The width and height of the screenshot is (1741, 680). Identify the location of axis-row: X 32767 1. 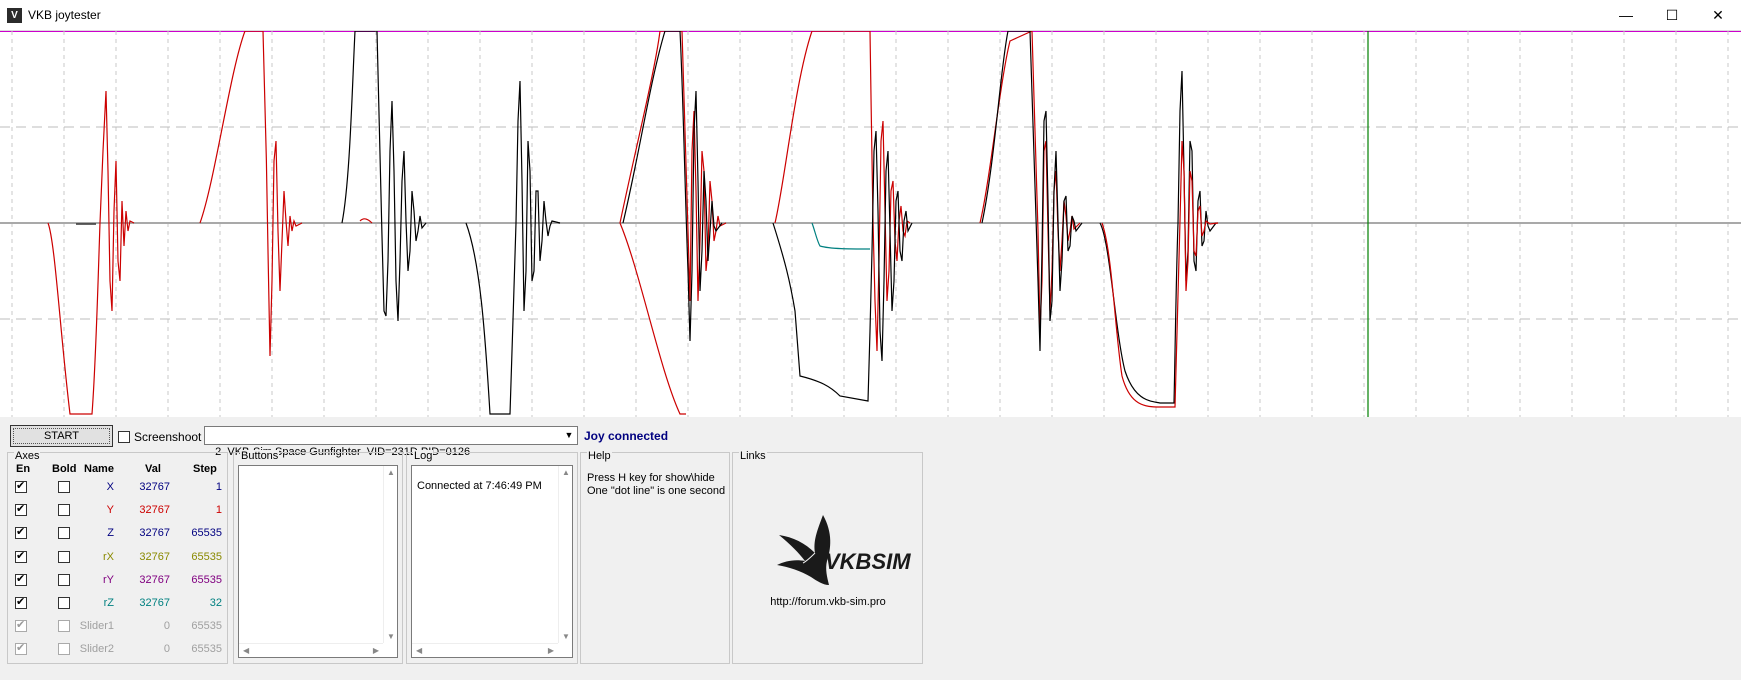
(115, 486).